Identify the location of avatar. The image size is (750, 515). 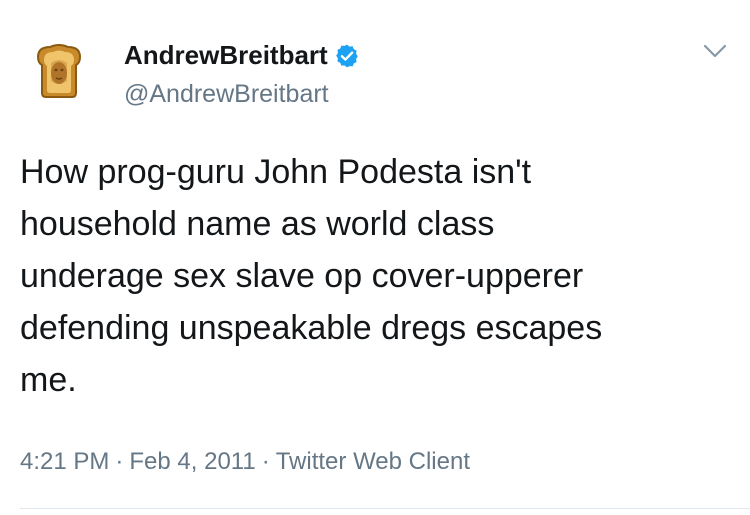
(59, 72).